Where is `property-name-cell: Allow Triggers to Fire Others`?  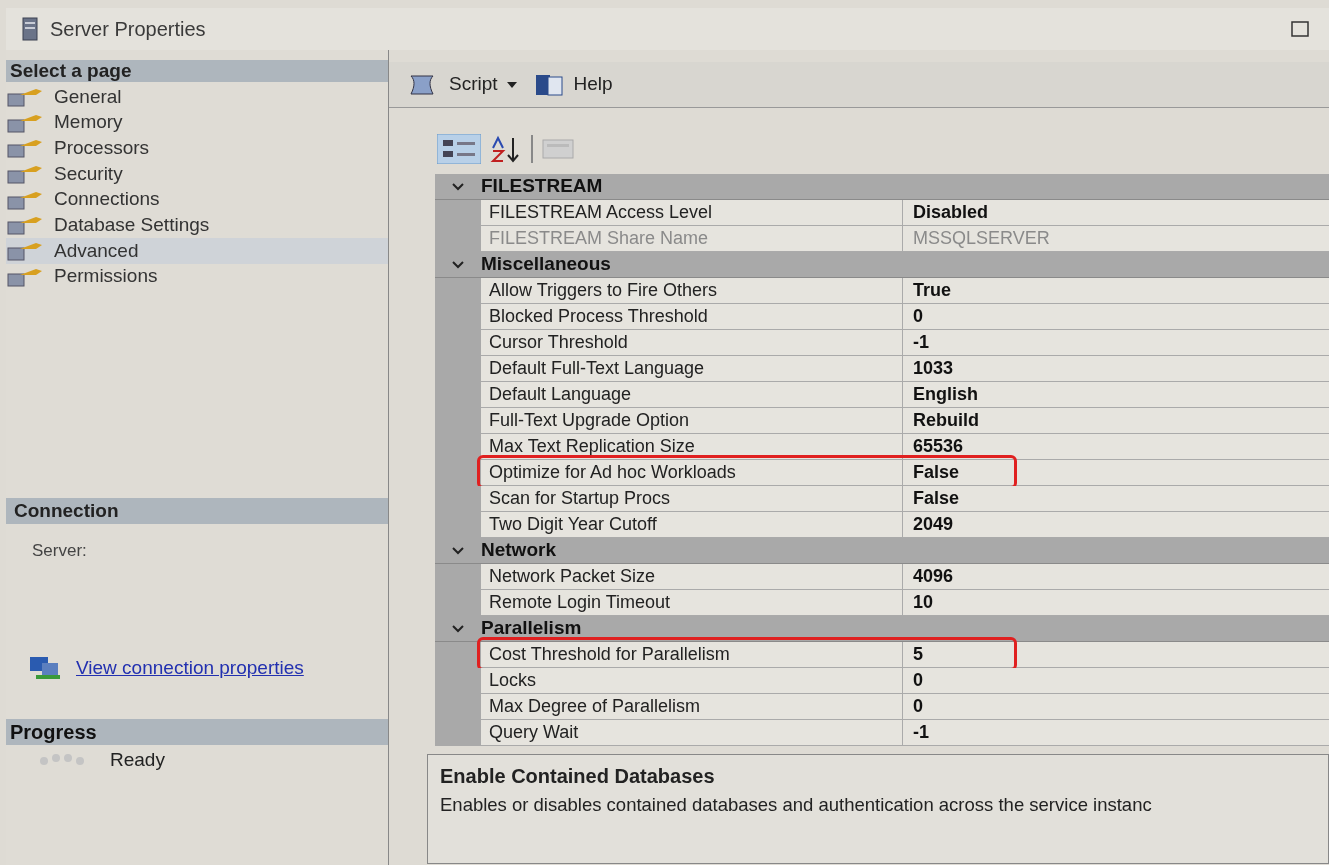
property-name-cell: Allow Triggers to Fire Others is located at coordinates (692, 291).